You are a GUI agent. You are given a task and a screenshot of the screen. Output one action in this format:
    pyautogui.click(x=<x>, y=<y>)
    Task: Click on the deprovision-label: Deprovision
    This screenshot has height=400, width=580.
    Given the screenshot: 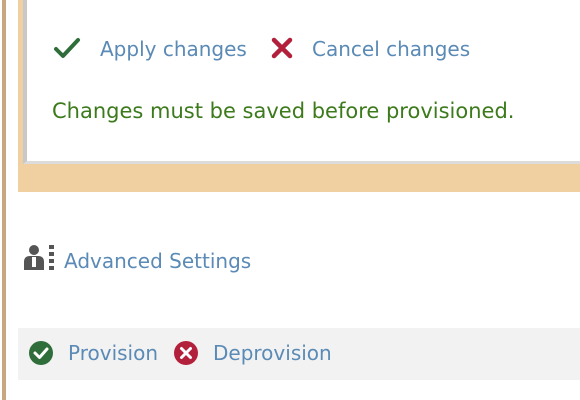 What is the action you would take?
    pyautogui.click(x=272, y=353)
    